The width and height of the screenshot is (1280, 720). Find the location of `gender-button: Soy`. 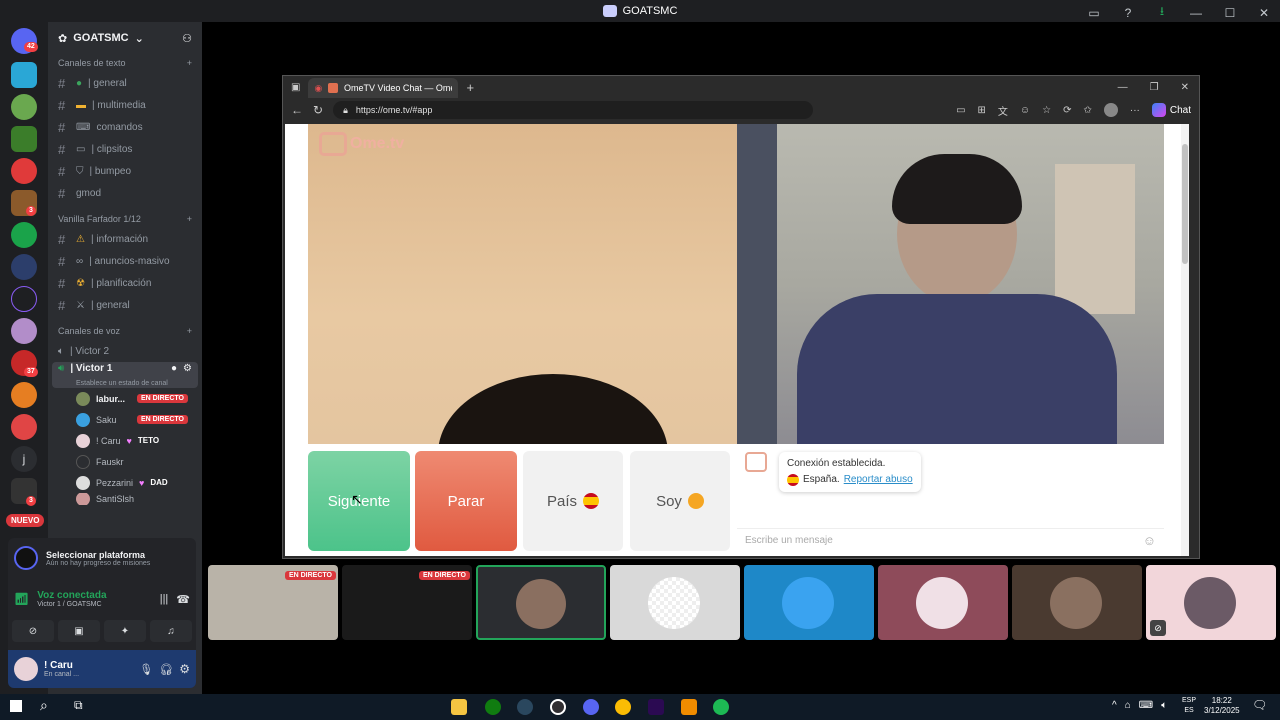

gender-button: Soy is located at coordinates (680, 501).